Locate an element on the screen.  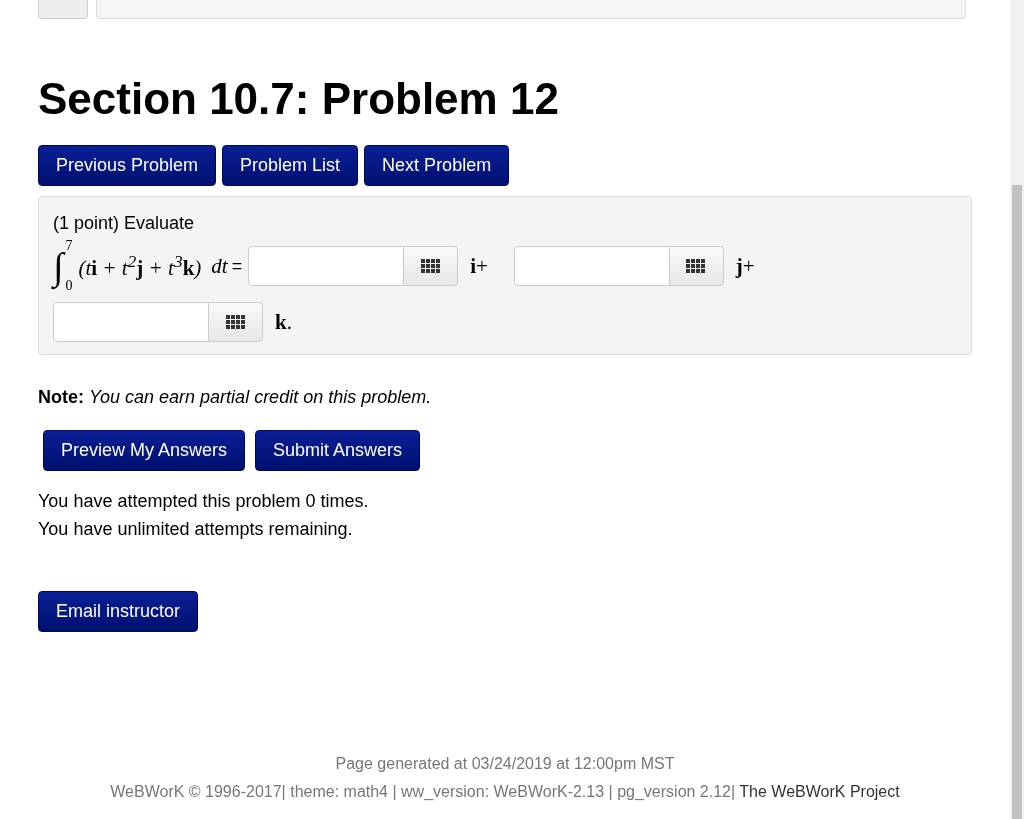
email-button: Email instructor is located at coordinates (118, 612).